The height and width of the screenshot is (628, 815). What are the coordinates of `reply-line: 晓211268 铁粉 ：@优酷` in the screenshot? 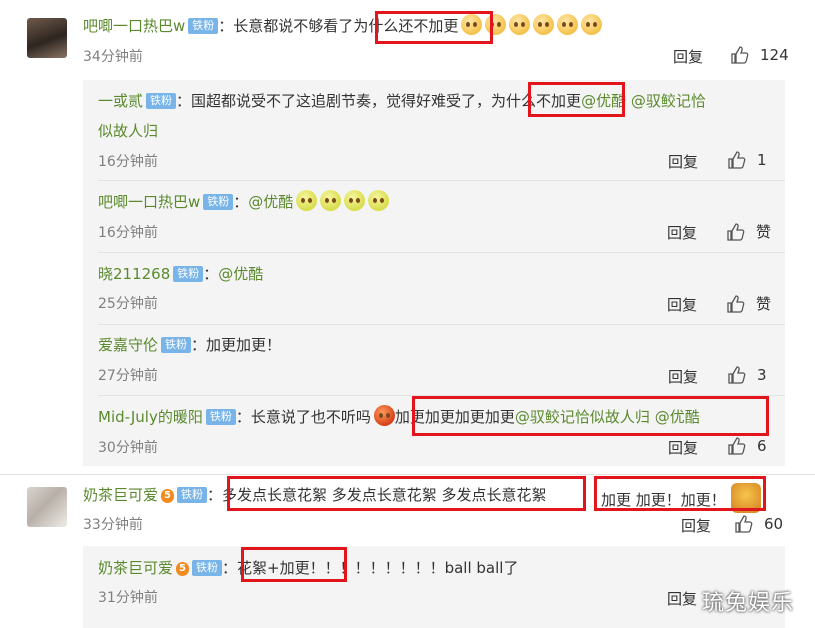 It's located at (181, 274).